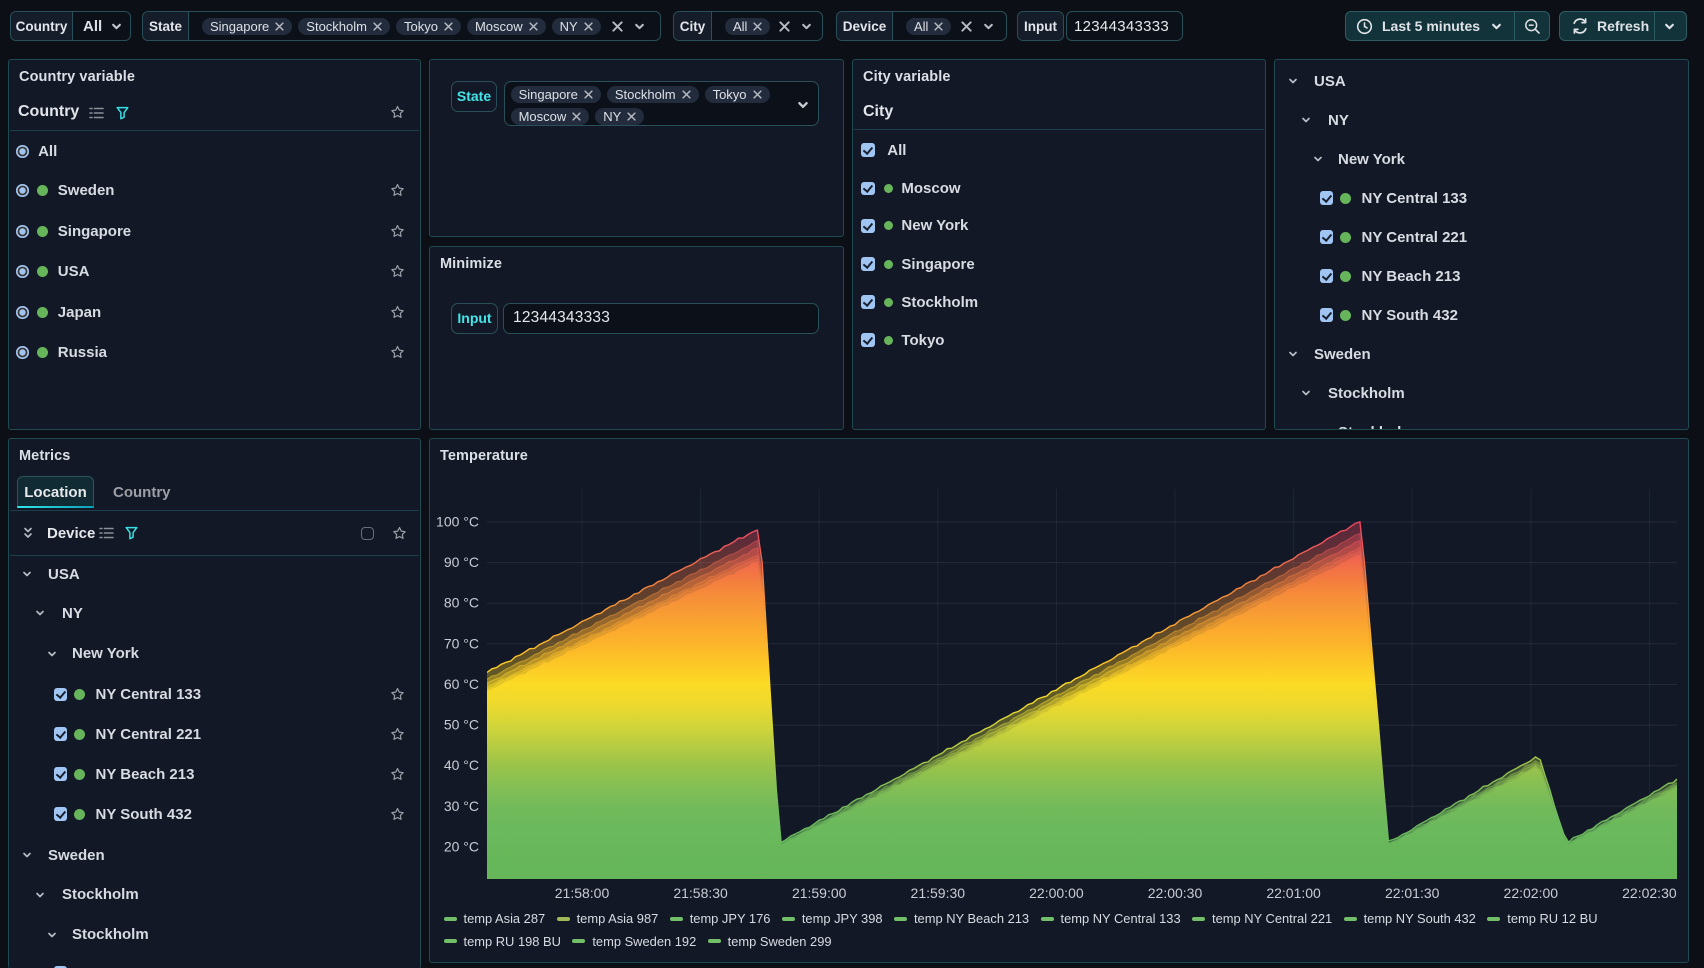 This screenshot has width=1704, height=968. What do you see at coordinates (461, 684) in the screenshot?
I see `svg-text: 60 °C` at bounding box center [461, 684].